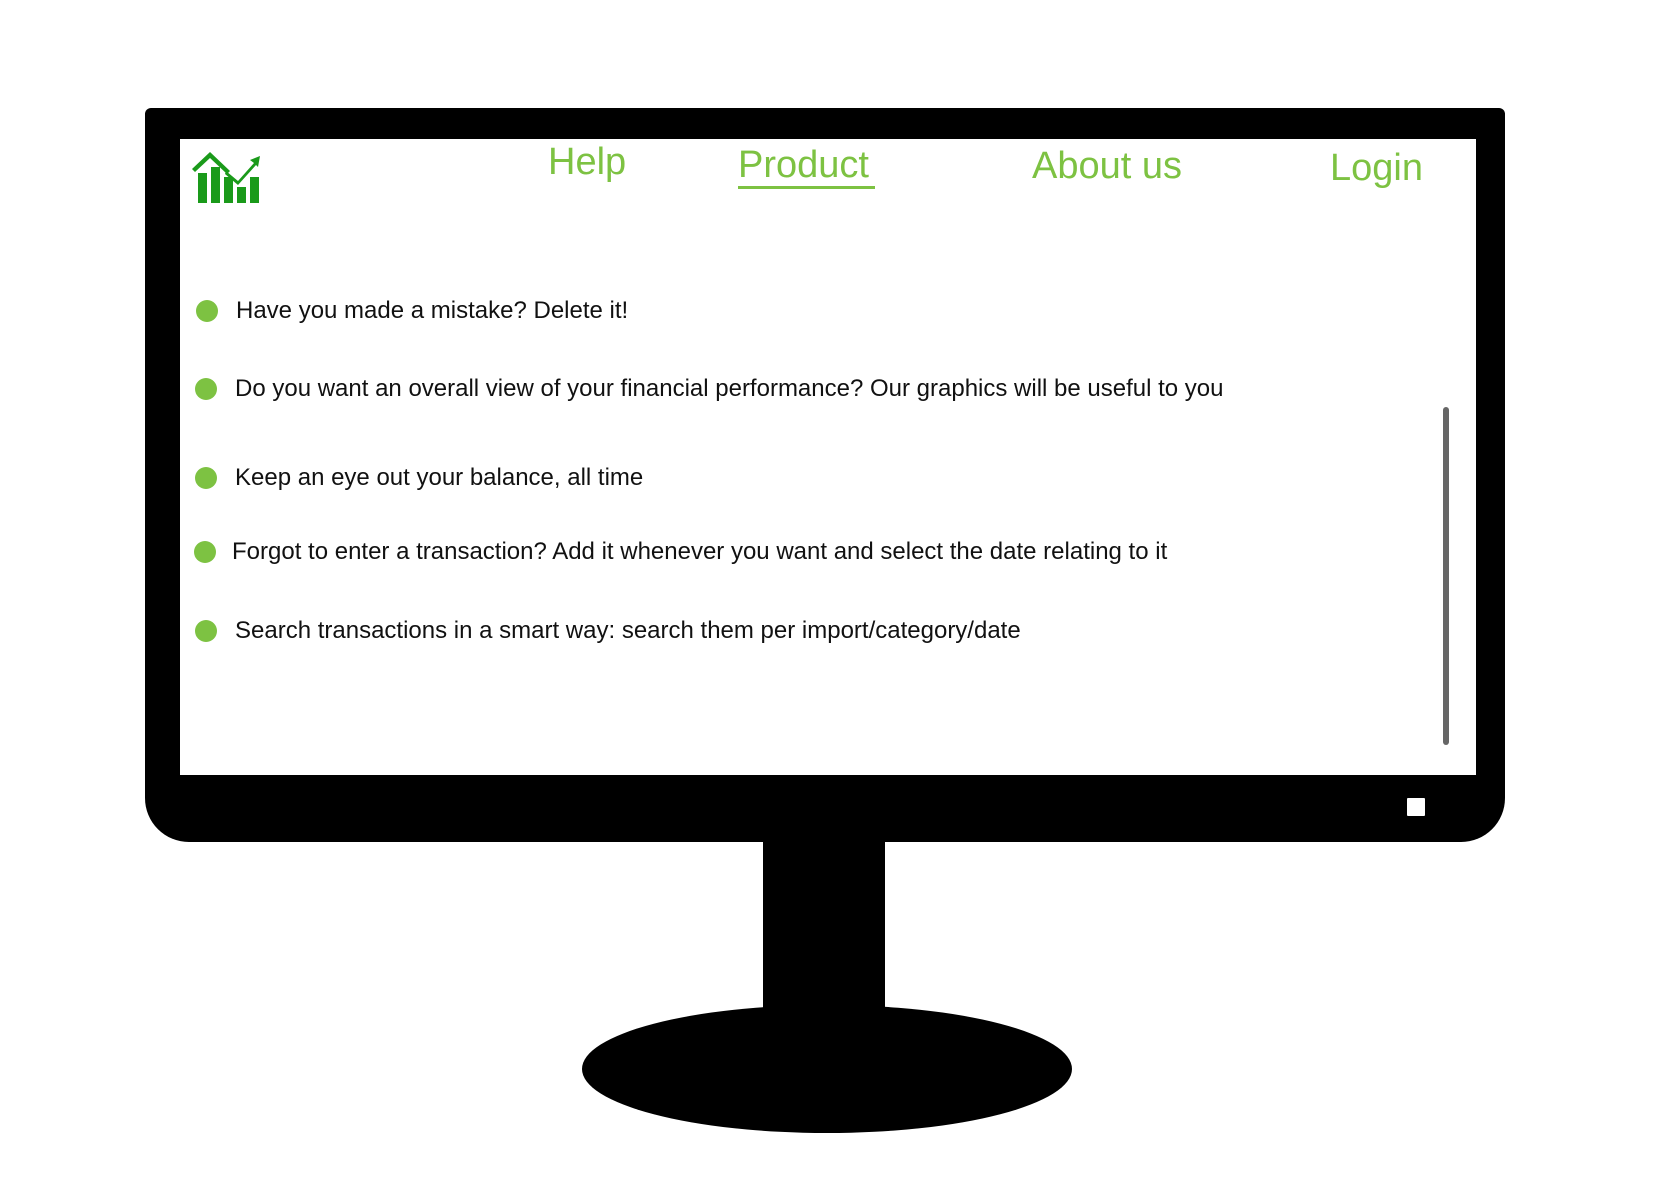  I want to click on vertical-scrollbar, so click(1446, 576).